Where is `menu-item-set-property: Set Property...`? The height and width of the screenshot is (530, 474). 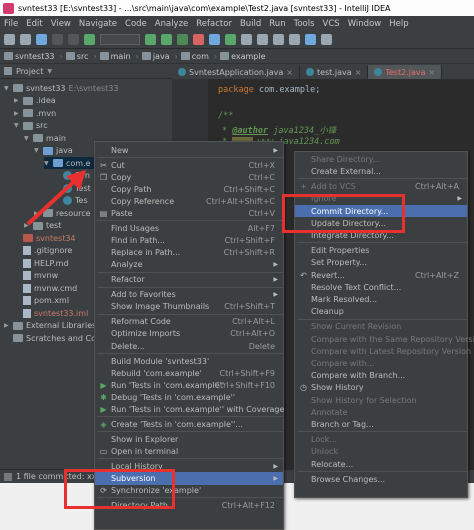
menu-item-set-property: Set Property... is located at coordinates (381, 263).